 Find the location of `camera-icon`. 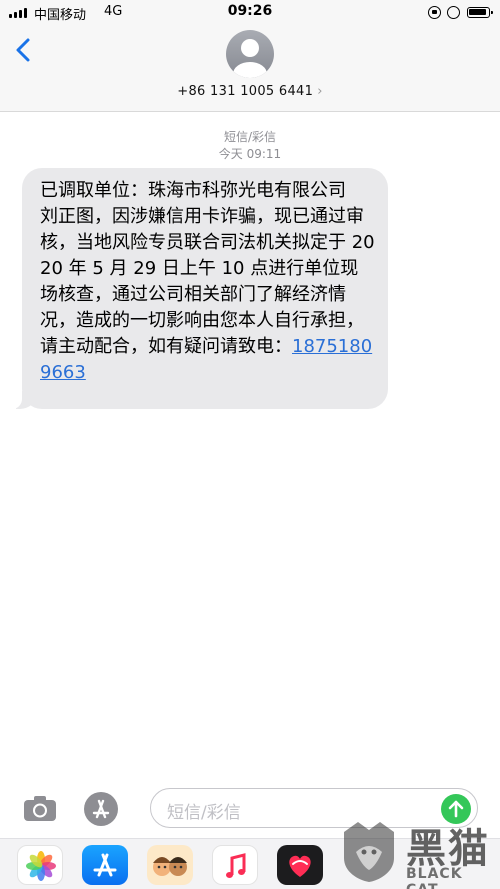

camera-icon is located at coordinates (40, 808).